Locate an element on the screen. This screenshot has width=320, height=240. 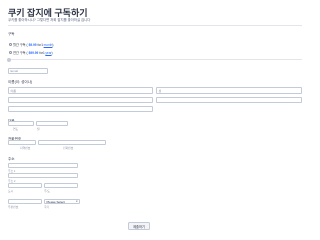
quantity-slider-handle is located at coordinates (9, 59).